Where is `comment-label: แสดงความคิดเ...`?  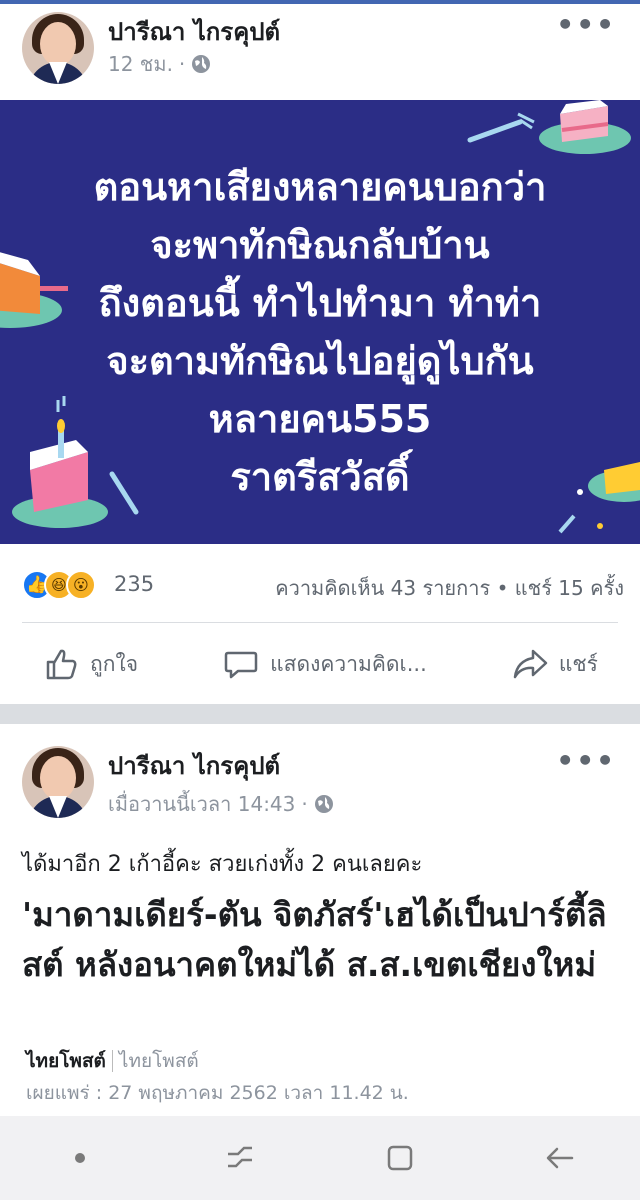 comment-label: แสดงความคิดเ... is located at coordinates (348, 663).